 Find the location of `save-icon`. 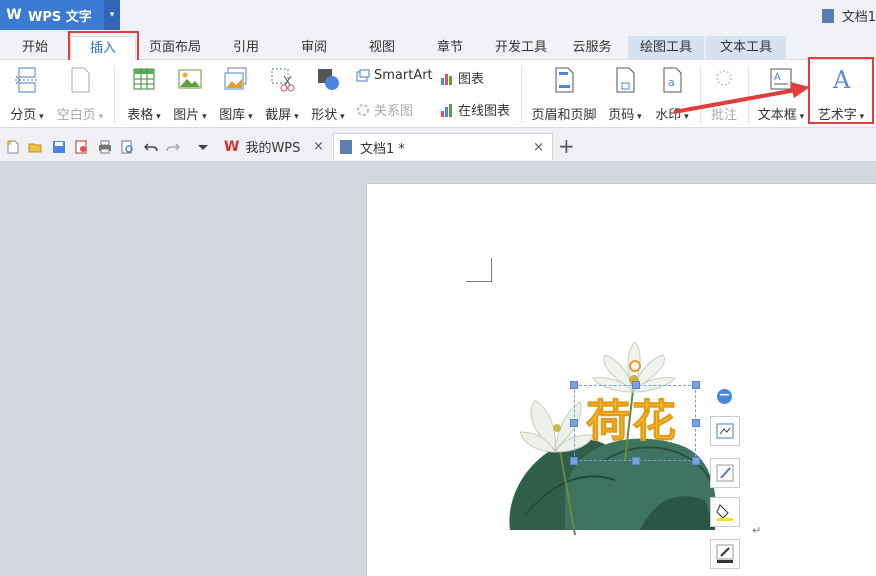

save-icon is located at coordinates (59, 147).